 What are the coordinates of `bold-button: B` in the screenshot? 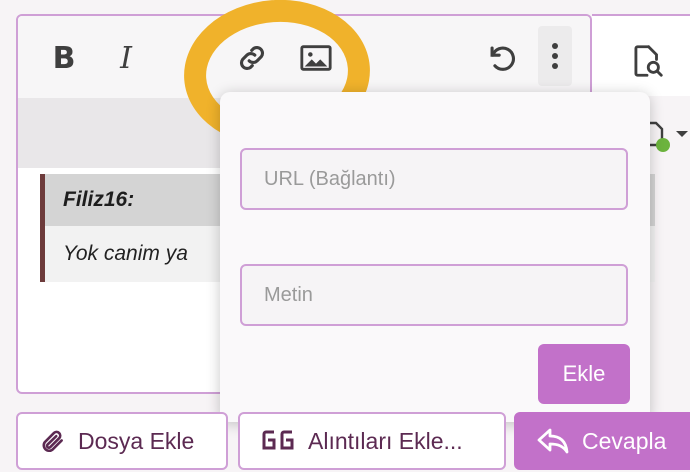 It's located at (64, 58).